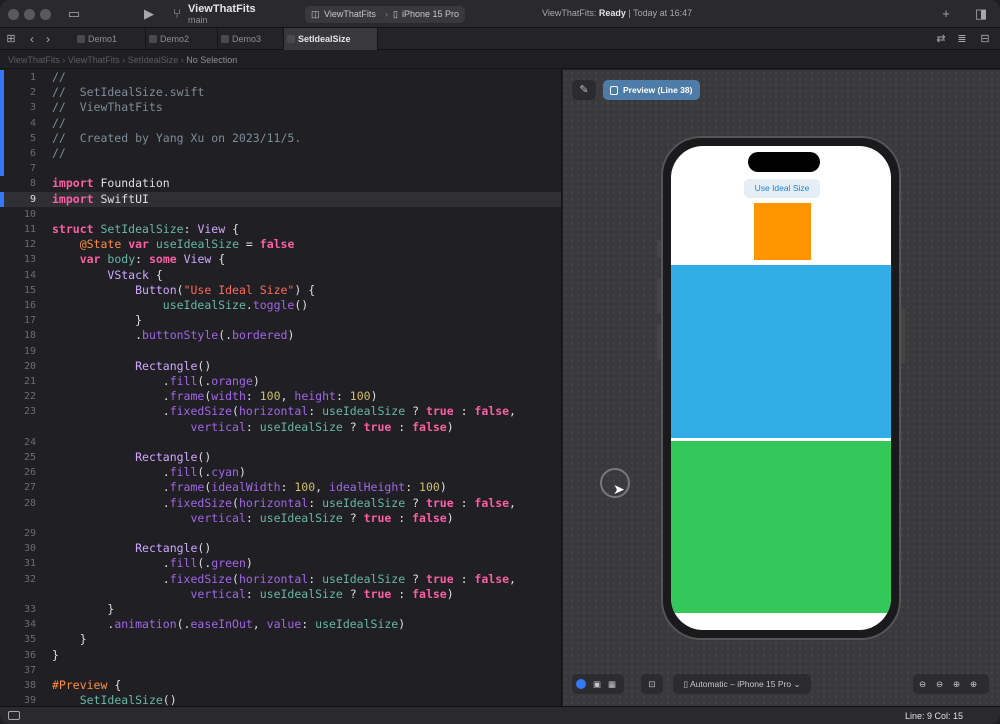 This screenshot has height=724, width=1000. I want to click on minimize-window-button, so click(29, 14).